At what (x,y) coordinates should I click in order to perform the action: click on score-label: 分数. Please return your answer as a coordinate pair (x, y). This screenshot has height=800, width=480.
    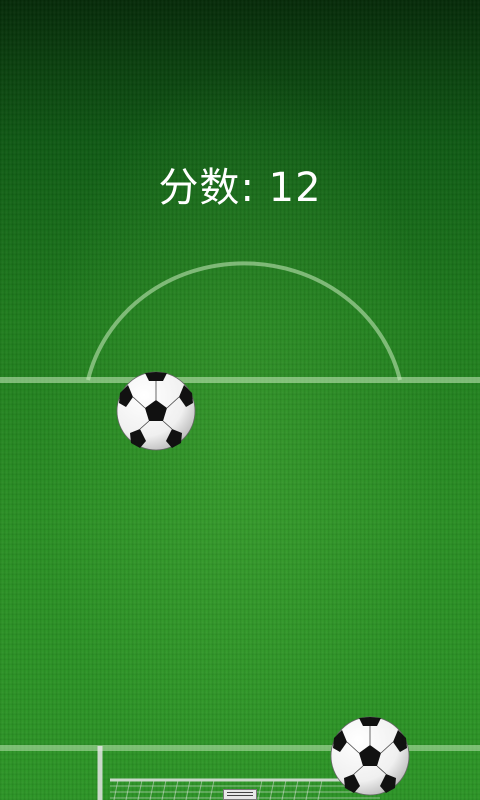
    Looking at the image, I should click on (199, 188).